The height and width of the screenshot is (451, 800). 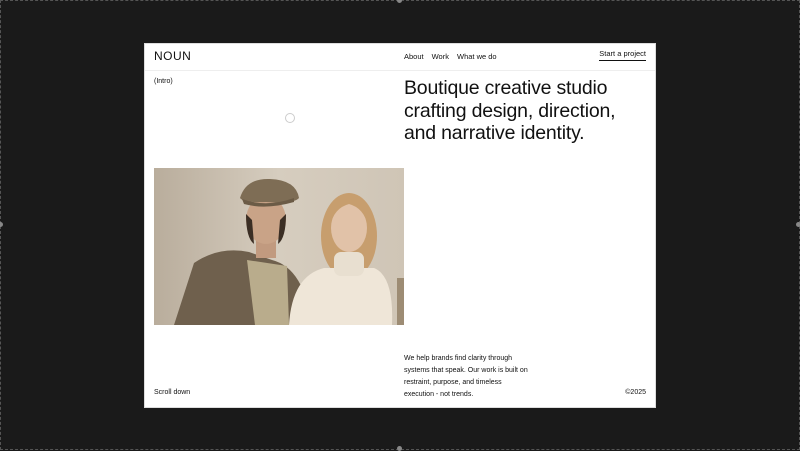 What do you see at coordinates (477, 56) in the screenshot?
I see `nav-link-what-we-do: What we do` at bounding box center [477, 56].